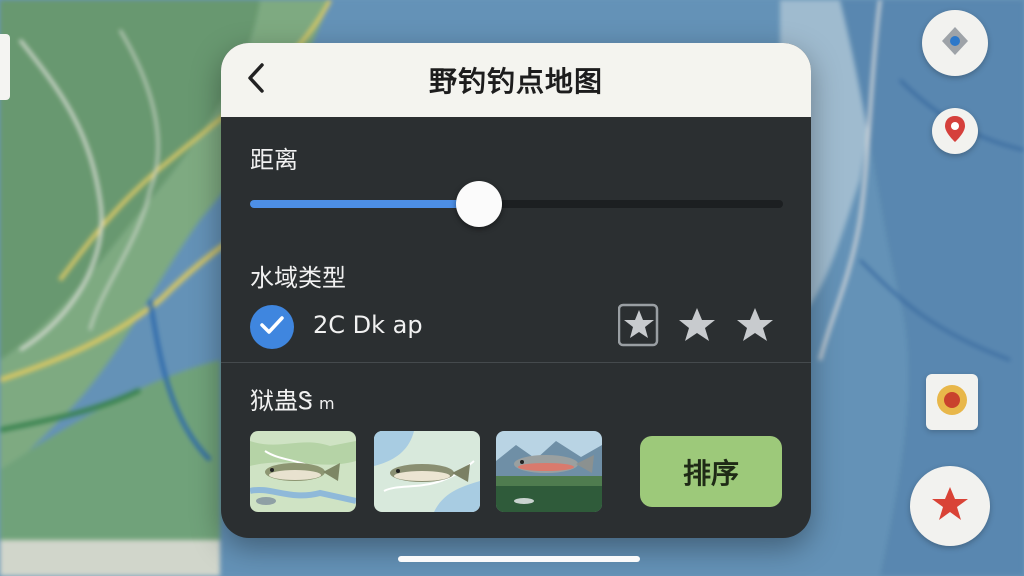 This screenshot has height=576, width=1024. I want to click on page-title: 野钓钓点地图, so click(515, 81).